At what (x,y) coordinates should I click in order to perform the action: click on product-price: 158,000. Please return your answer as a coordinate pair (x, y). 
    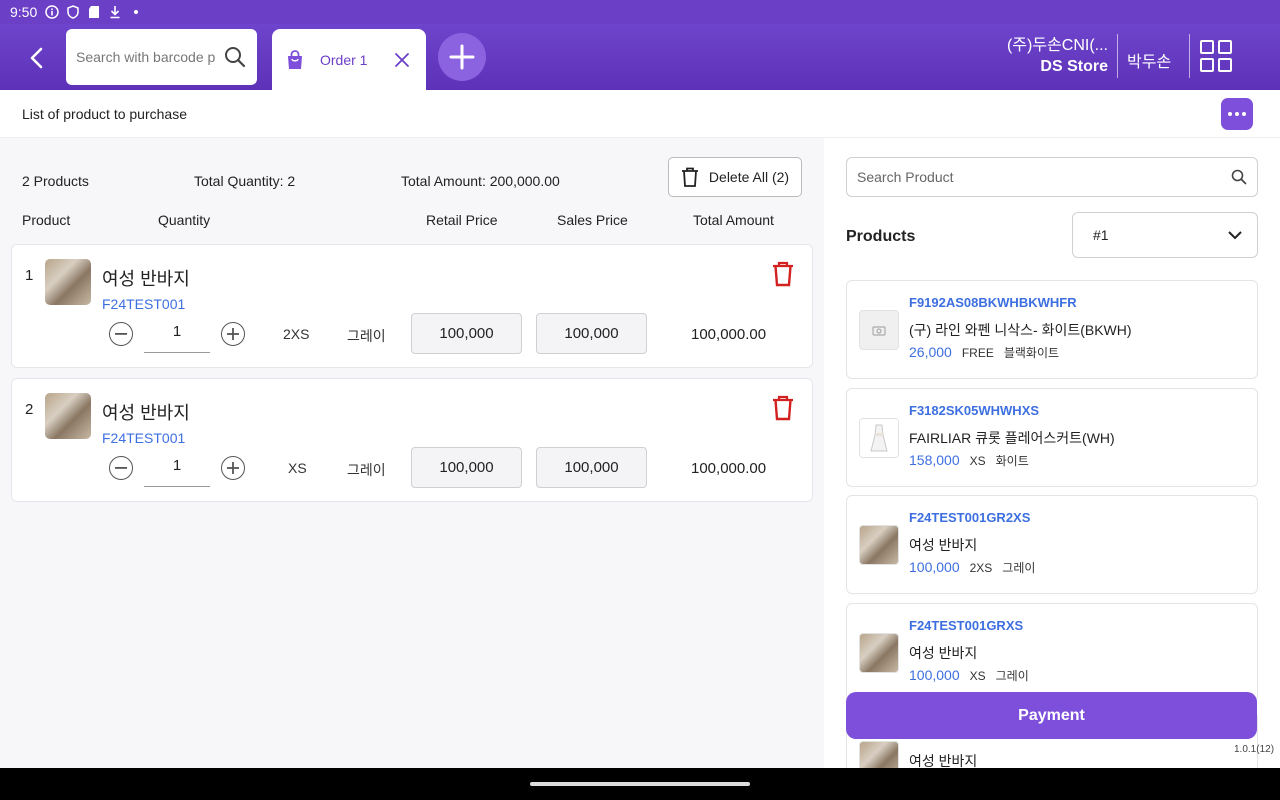
    Looking at the image, I should click on (934, 460).